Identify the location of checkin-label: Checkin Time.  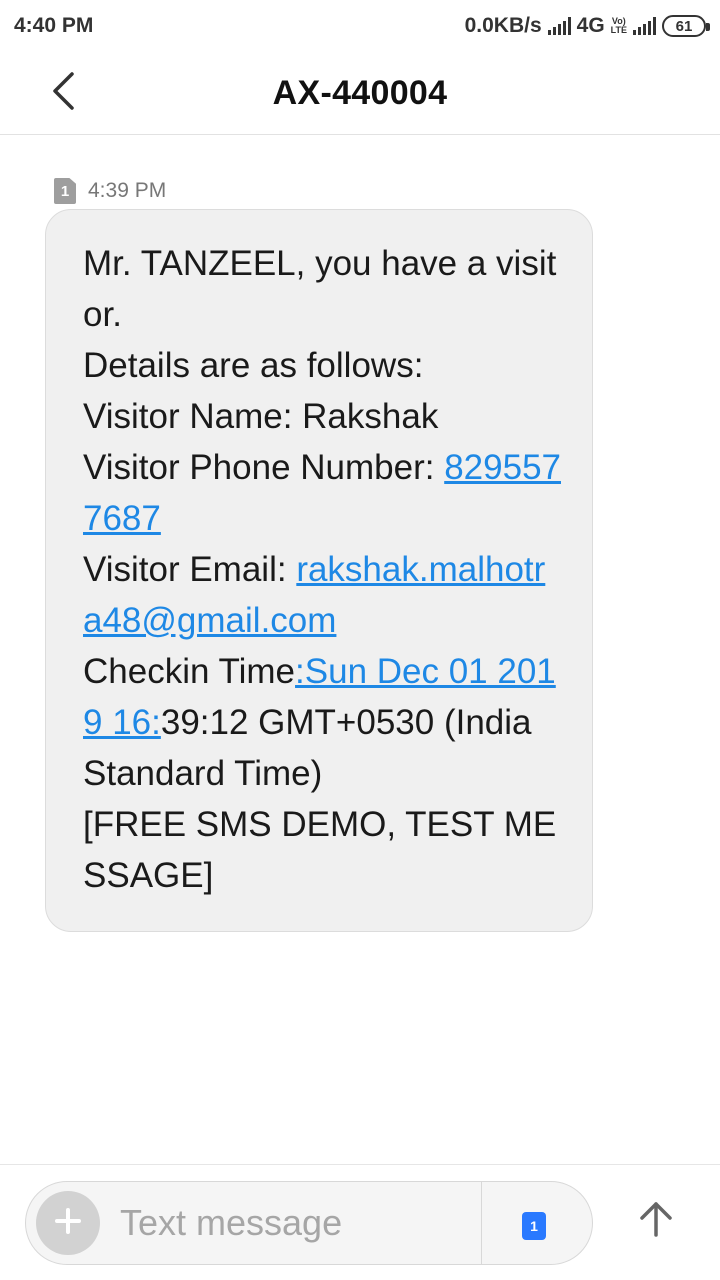
(189, 671).